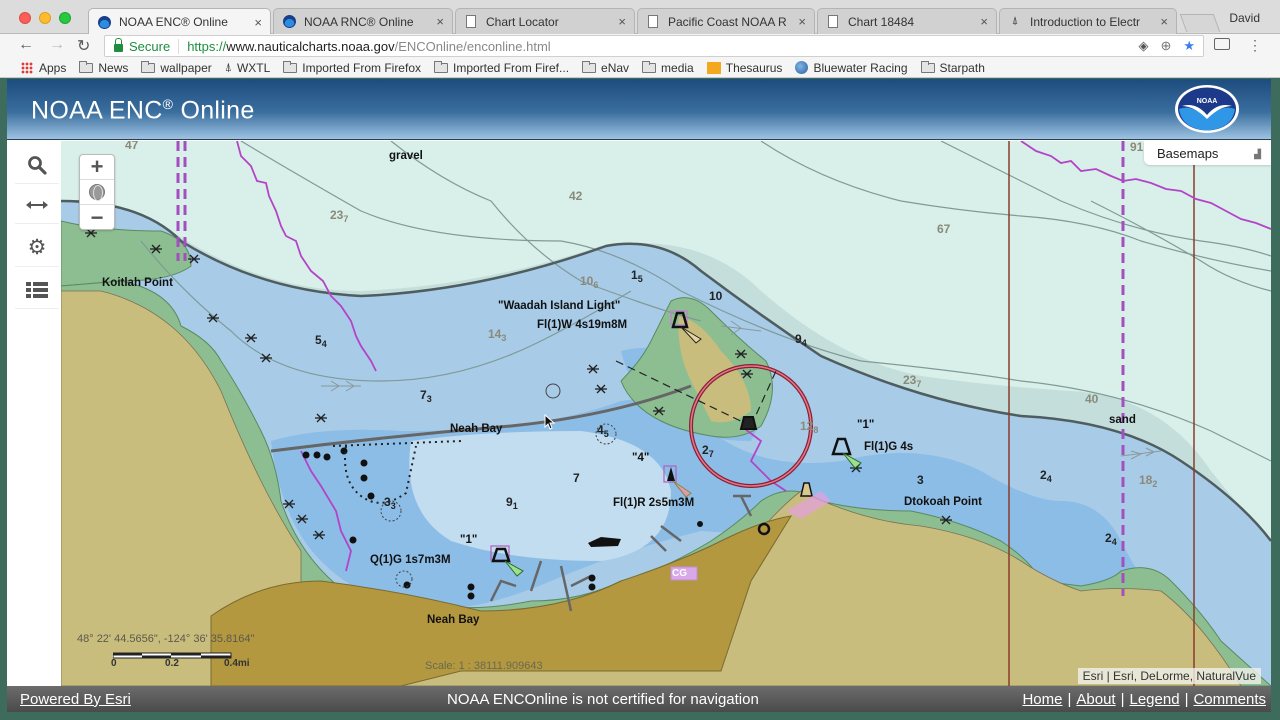 The image size is (1280, 720). What do you see at coordinates (1042, 699) in the screenshot?
I see `home-link: Home` at bounding box center [1042, 699].